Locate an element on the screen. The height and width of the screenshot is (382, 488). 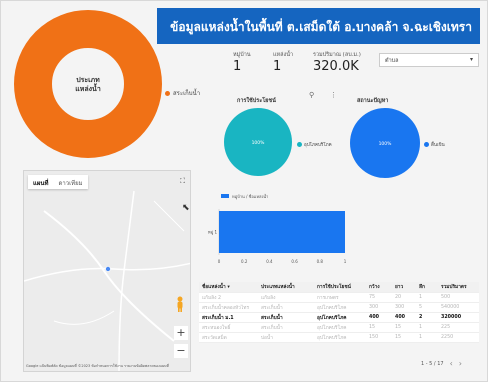
table-cell: แก้มลิง 2 is located at coordinates (212, 298).